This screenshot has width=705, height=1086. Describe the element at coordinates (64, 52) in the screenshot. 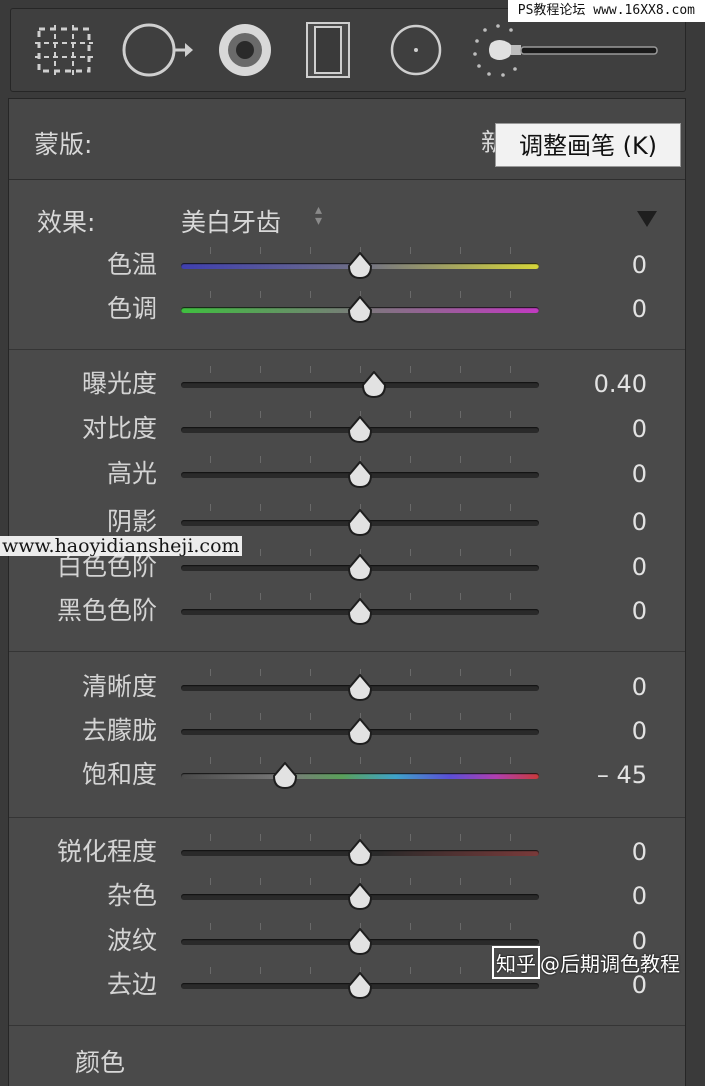

I see `crop-overlay-icon` at that location.